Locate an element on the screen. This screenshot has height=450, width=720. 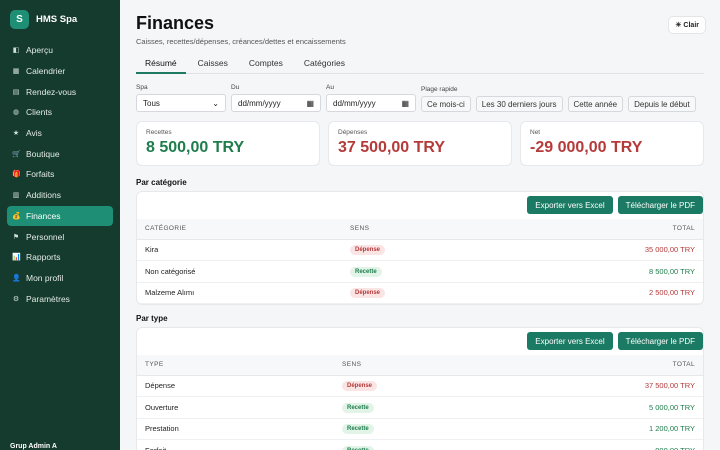
sidebar-item-label: Forfaits is located at coordinates (40, 174).